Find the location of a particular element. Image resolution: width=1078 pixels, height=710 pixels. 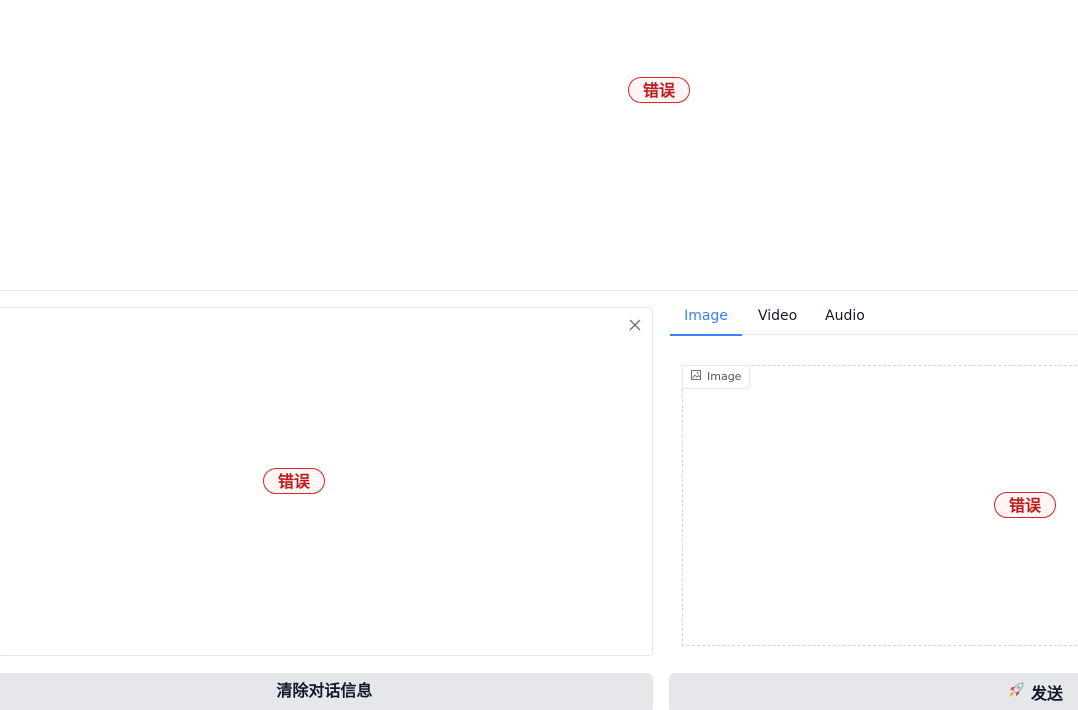

tab-video: Video is located at coordinates (777, 321).